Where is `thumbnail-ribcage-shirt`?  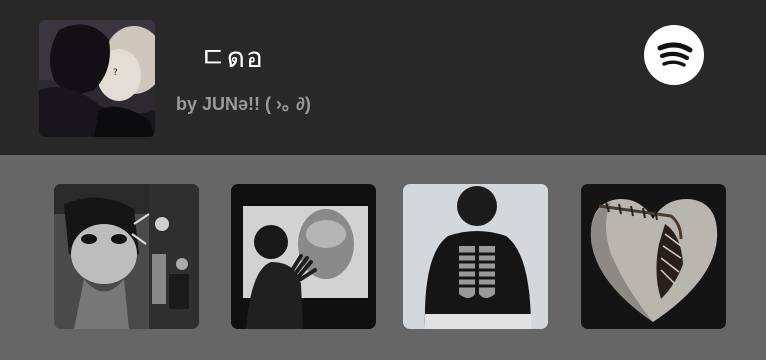 thumbnail-ribcage-shirt is located at coordinates (475, 256).